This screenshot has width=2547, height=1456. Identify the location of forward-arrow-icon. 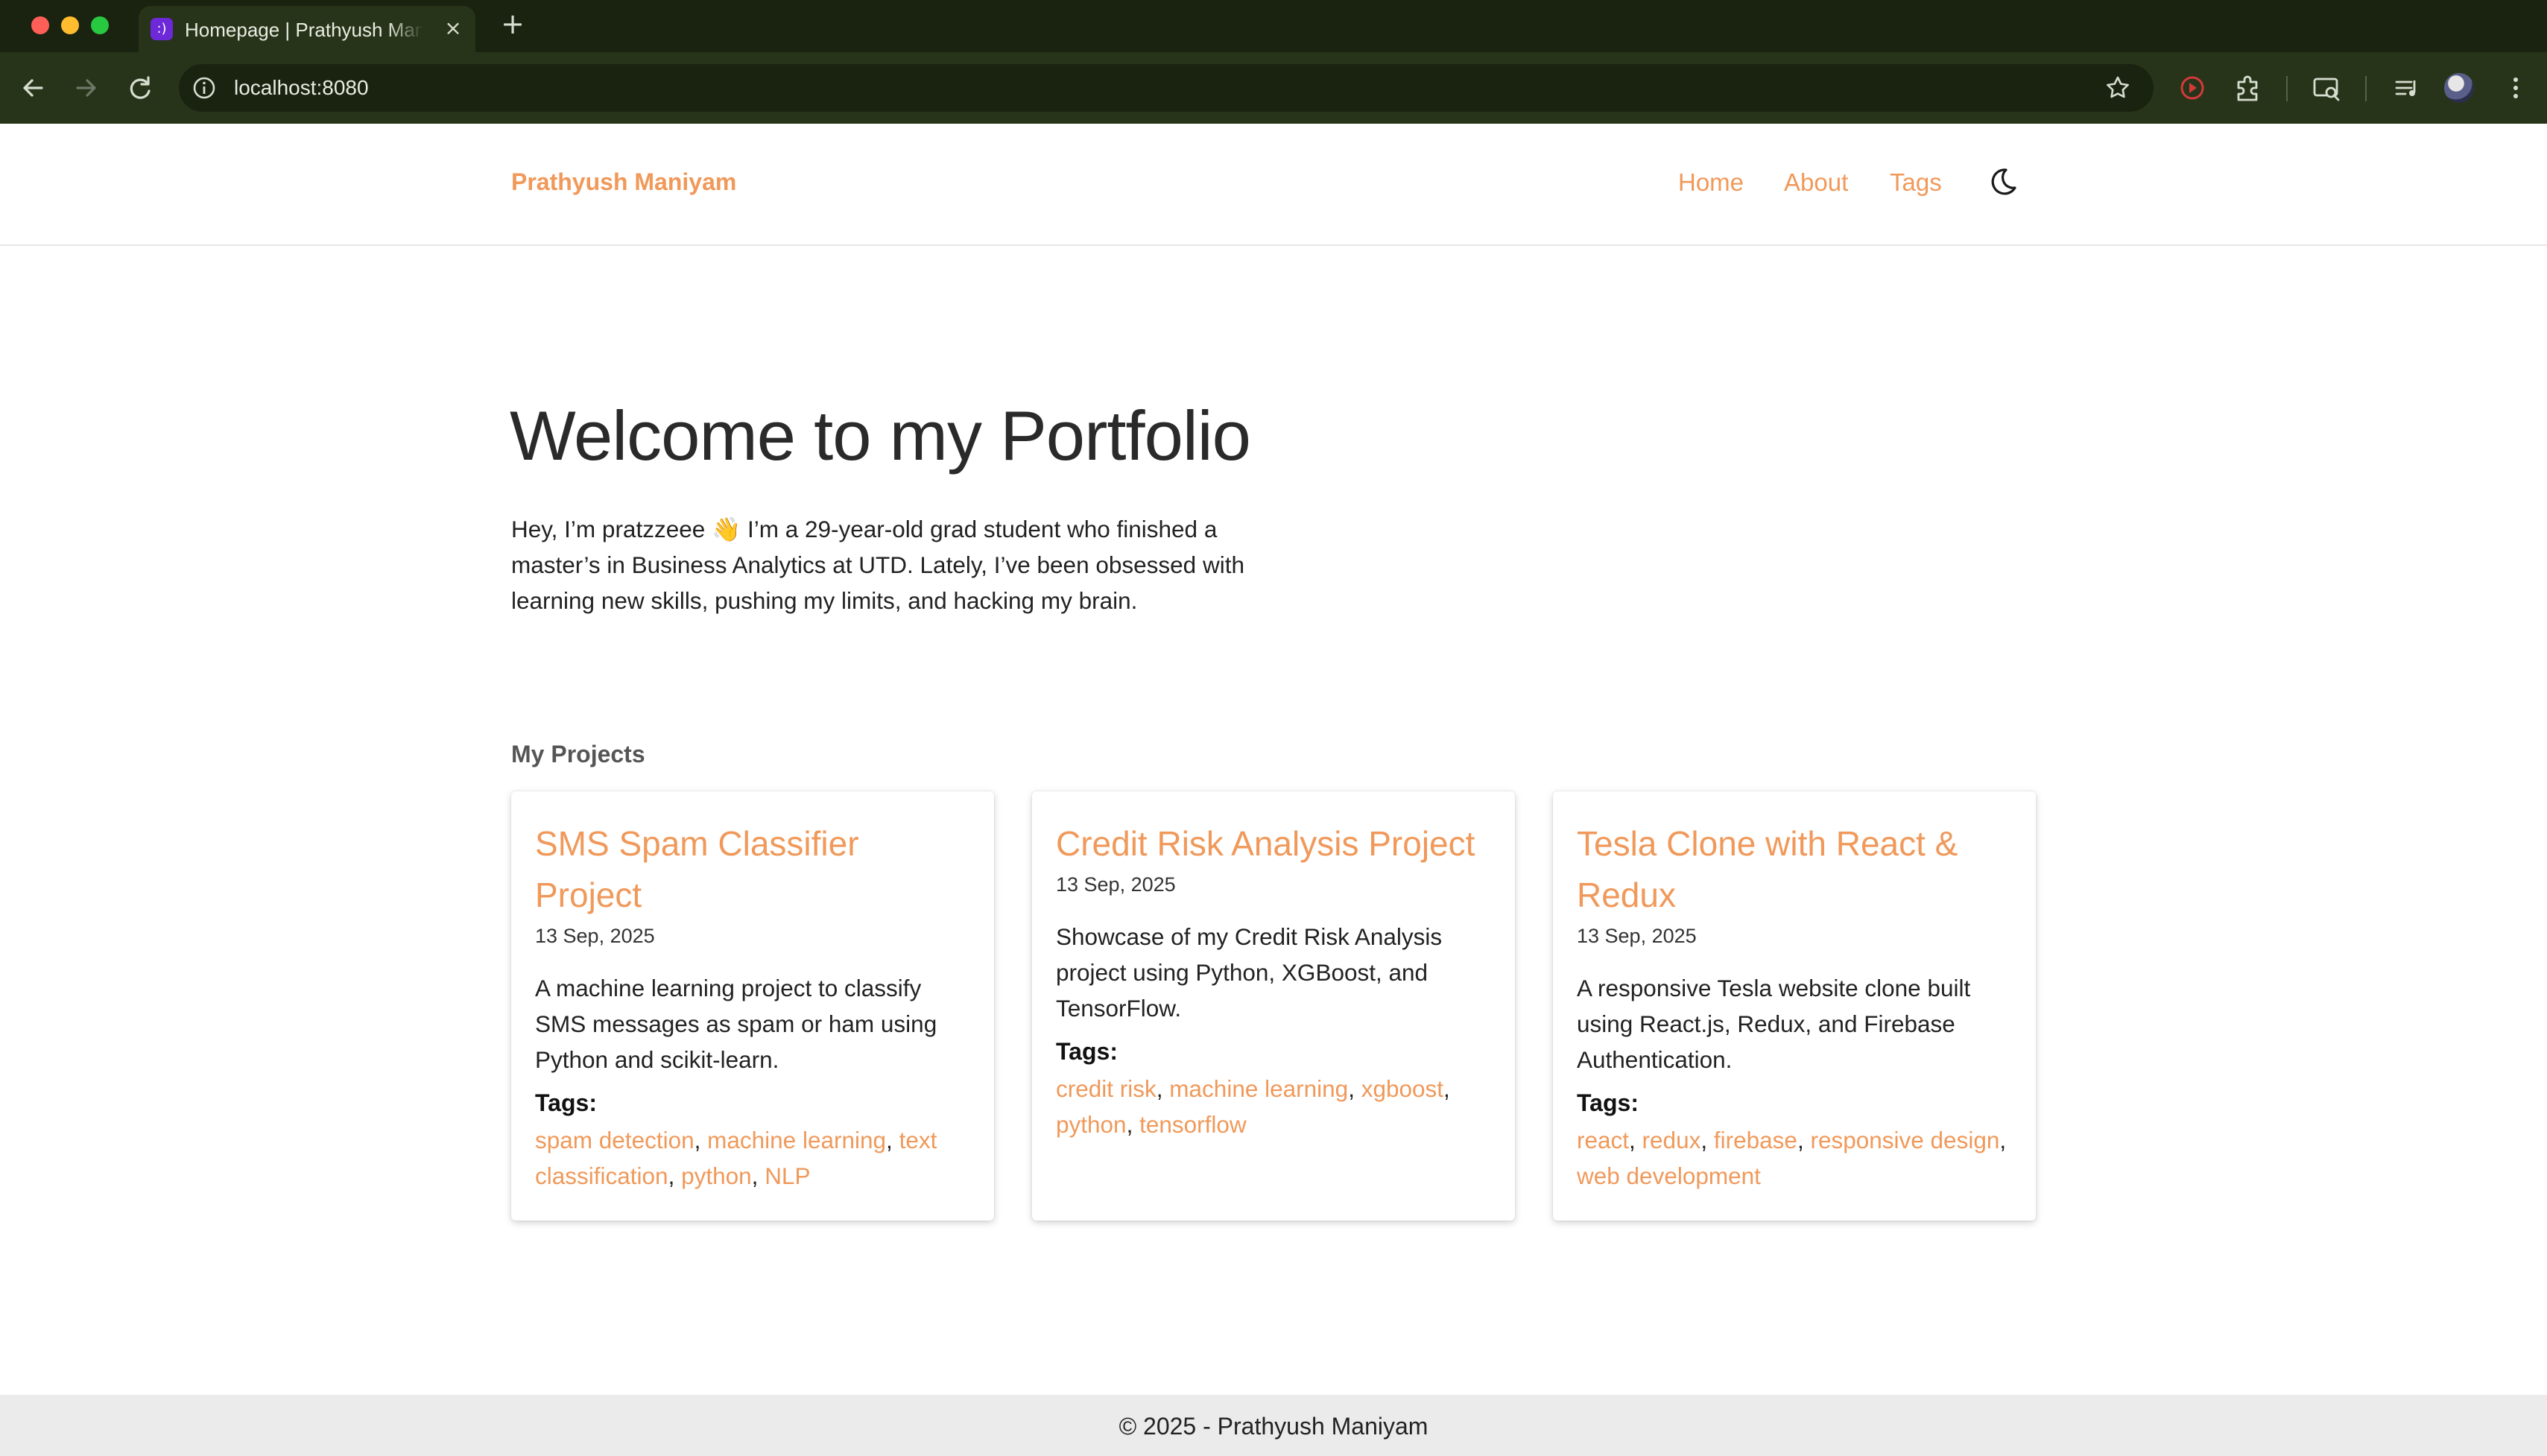
(86, 88).